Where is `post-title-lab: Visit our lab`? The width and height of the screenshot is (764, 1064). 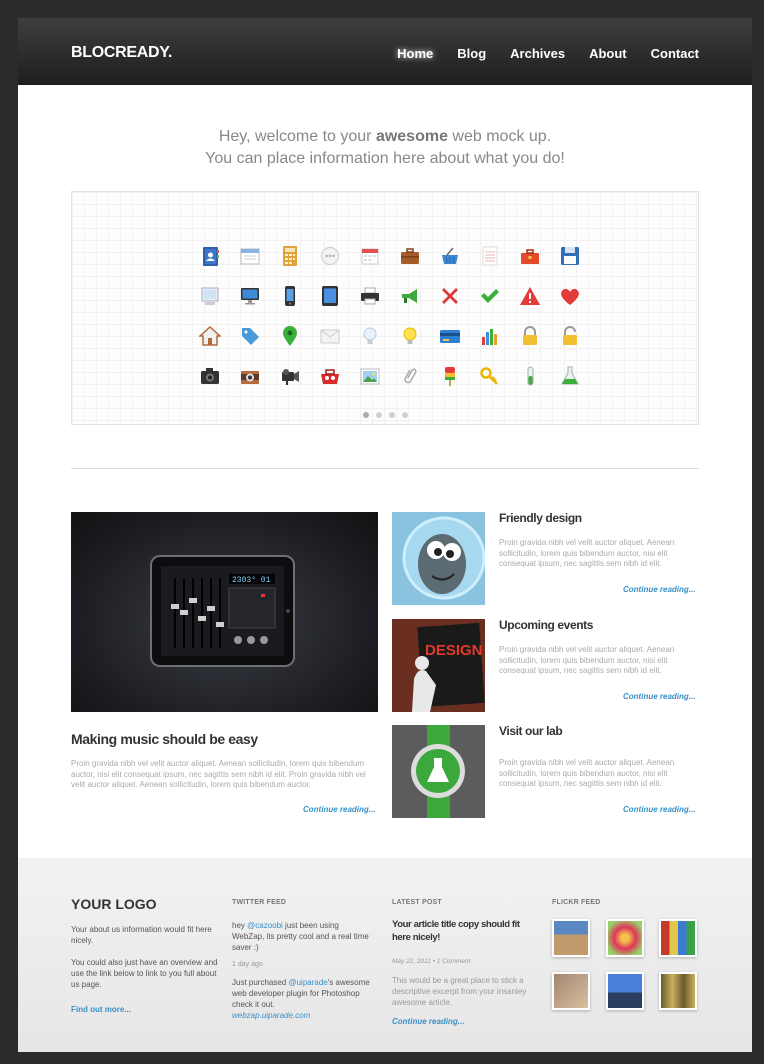
post-title-lab: Visit our lab is located at coordinates (531, 731).